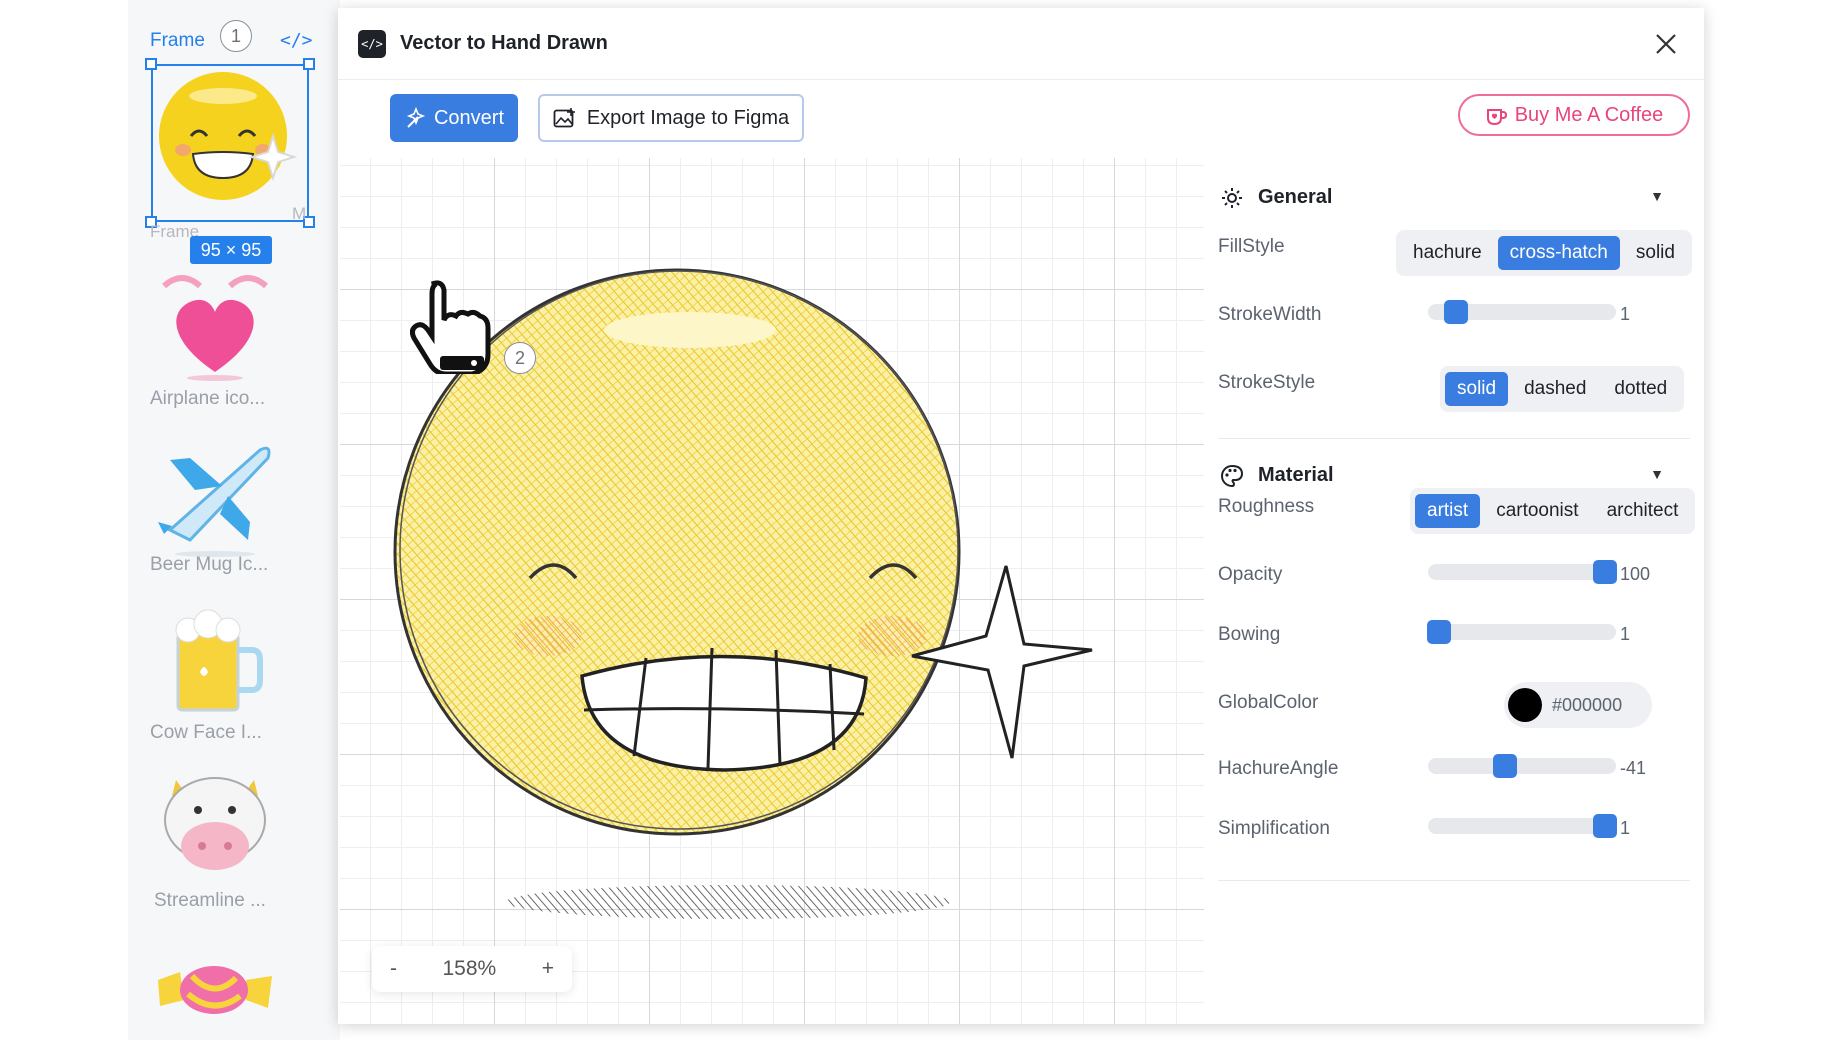 This screenshot has height=1040, width=1844. I want to click on strokestyle-option-solid: solid, so click(1477, 389).